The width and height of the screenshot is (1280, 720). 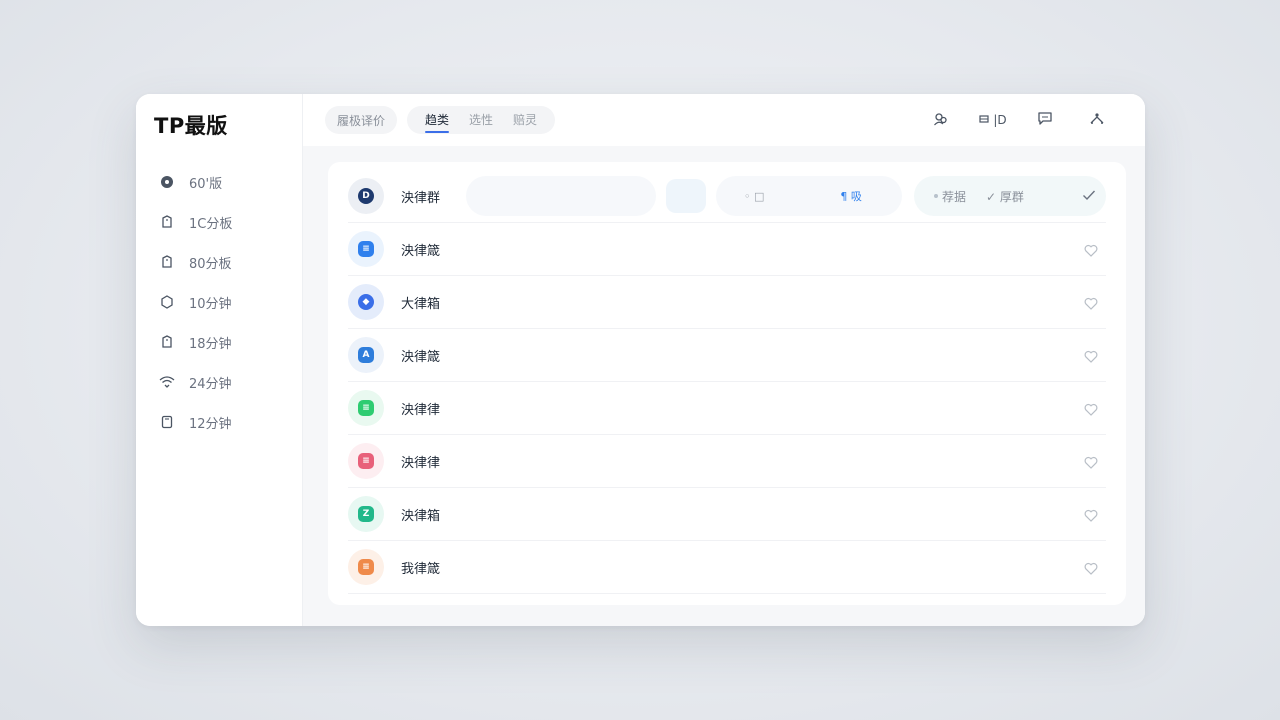 I want to click on top-actions: |D, so click(x=1019, y=120).